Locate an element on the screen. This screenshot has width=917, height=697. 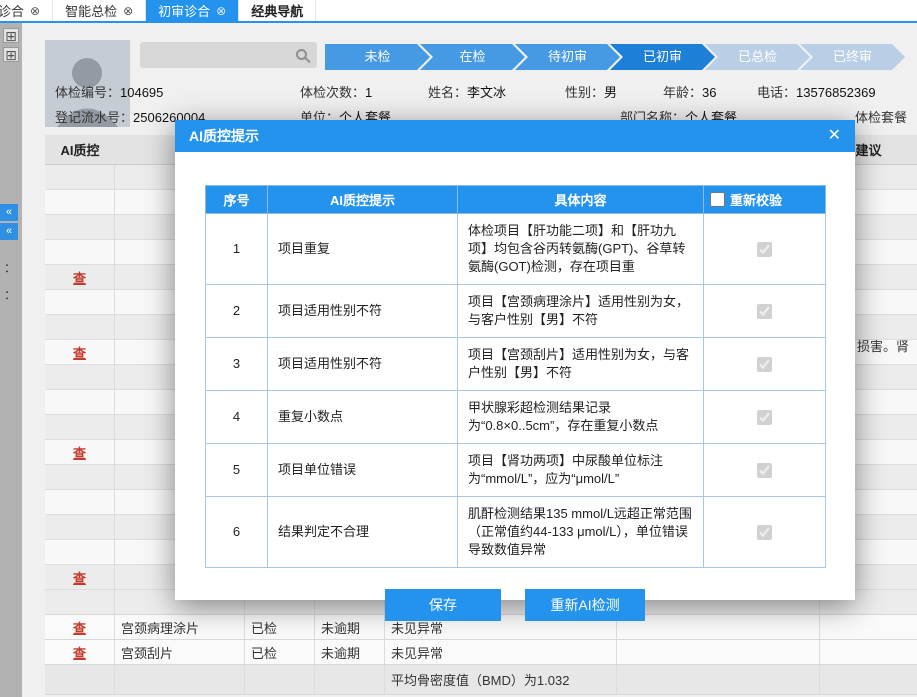
qc-row: 4 重复小数点 甲状腺彩超检测结果记录为“0.8×0..5cm”，存在重复小数点 is located at coordinates (515, 417).